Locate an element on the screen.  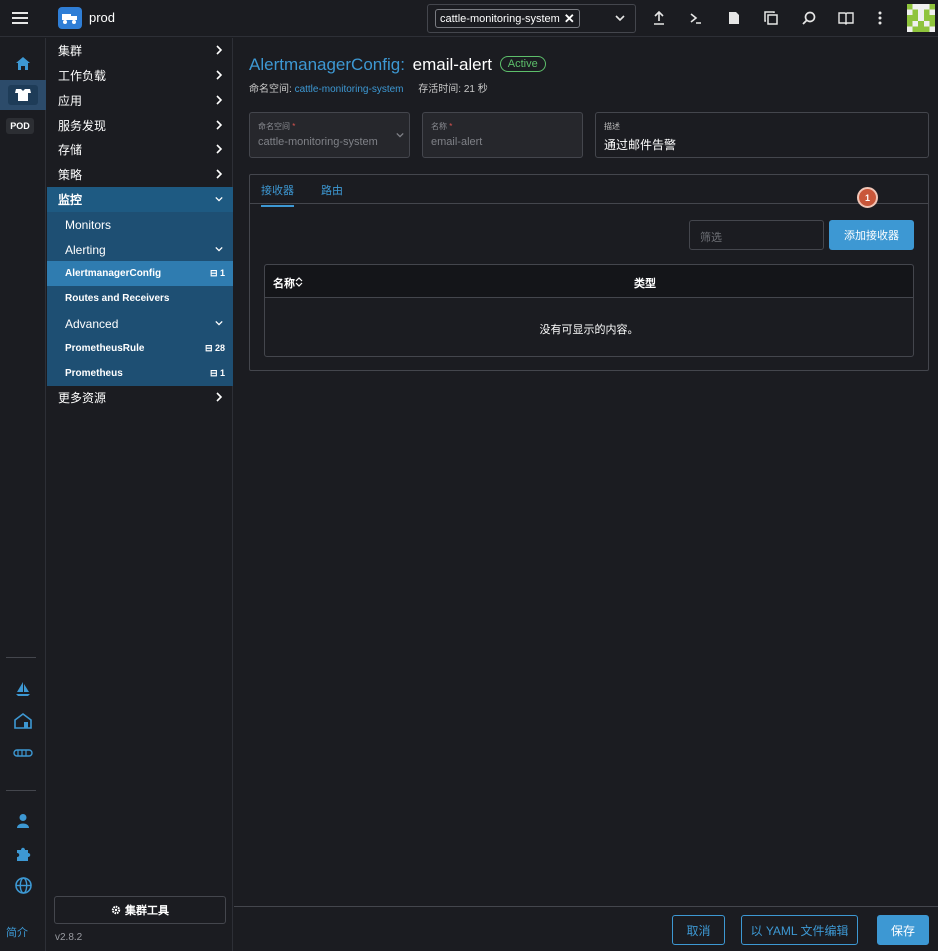
namespace-field: 命名空间 * cattle-monitoring-system is located at coordinates (329, 135).